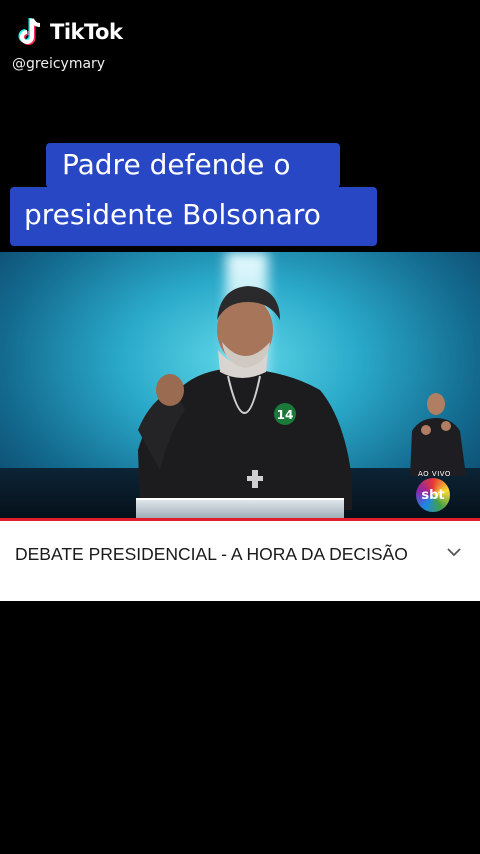  I want to click on tiktok-note-icon, so click(29, 31).